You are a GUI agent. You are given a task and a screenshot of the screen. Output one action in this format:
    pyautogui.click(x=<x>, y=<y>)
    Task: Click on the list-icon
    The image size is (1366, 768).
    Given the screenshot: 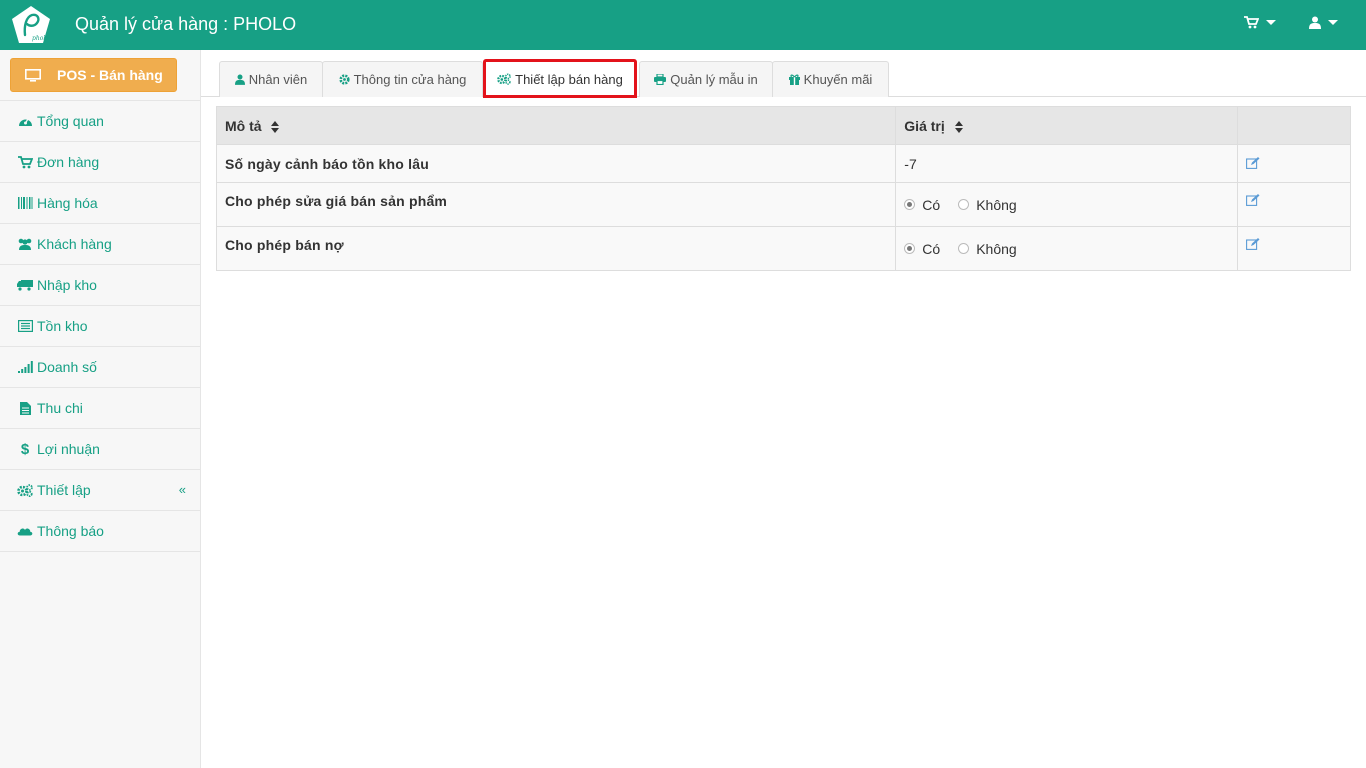 What is the action you would take?
    pyautogui.click(x=25, y=326)
    